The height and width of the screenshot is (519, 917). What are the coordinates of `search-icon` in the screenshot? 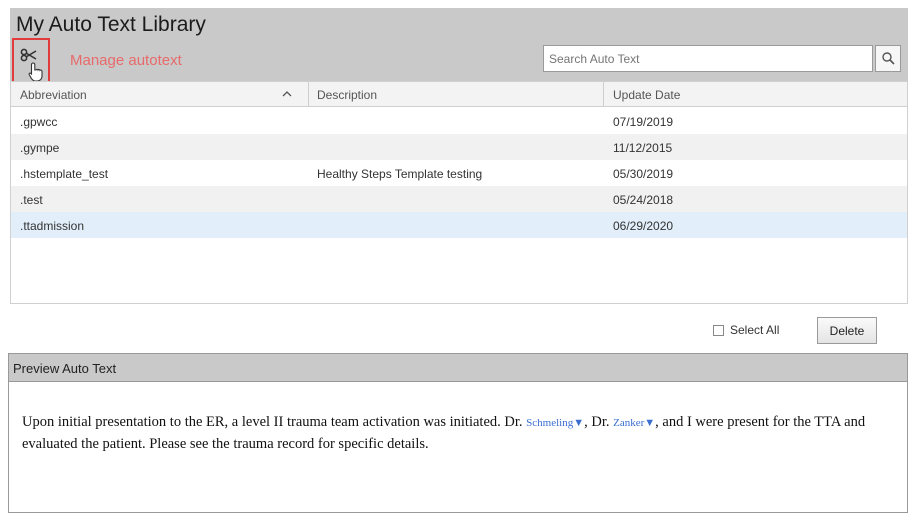 It's located at (888, 58).